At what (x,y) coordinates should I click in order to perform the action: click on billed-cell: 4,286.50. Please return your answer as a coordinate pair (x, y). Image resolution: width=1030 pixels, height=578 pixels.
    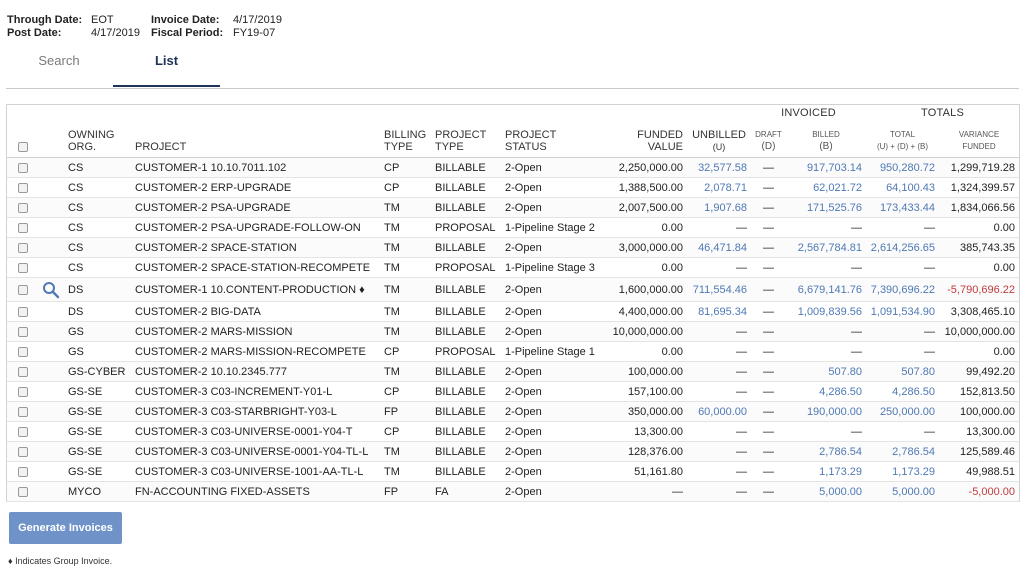
    Looking at the image, I should click on (826, 391).